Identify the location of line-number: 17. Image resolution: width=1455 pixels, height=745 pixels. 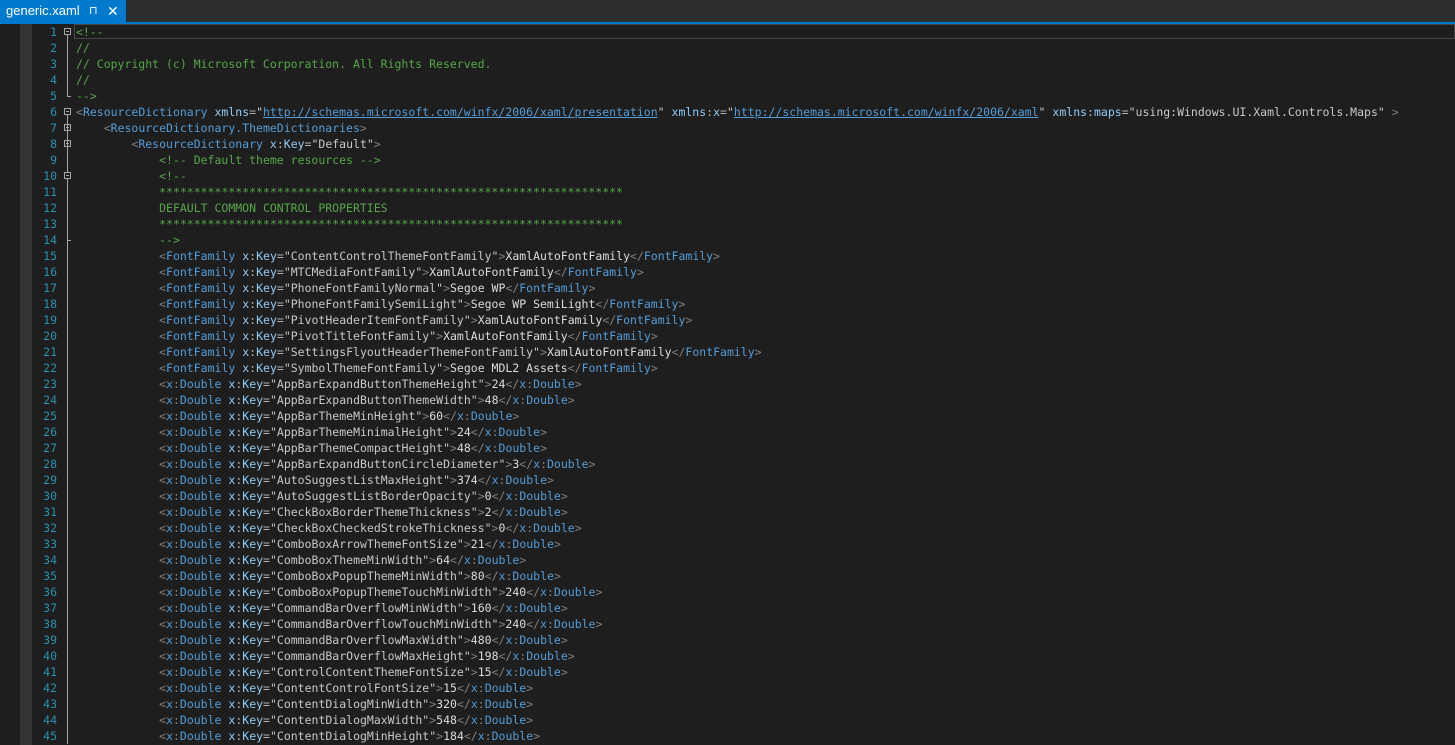
(50, 288).